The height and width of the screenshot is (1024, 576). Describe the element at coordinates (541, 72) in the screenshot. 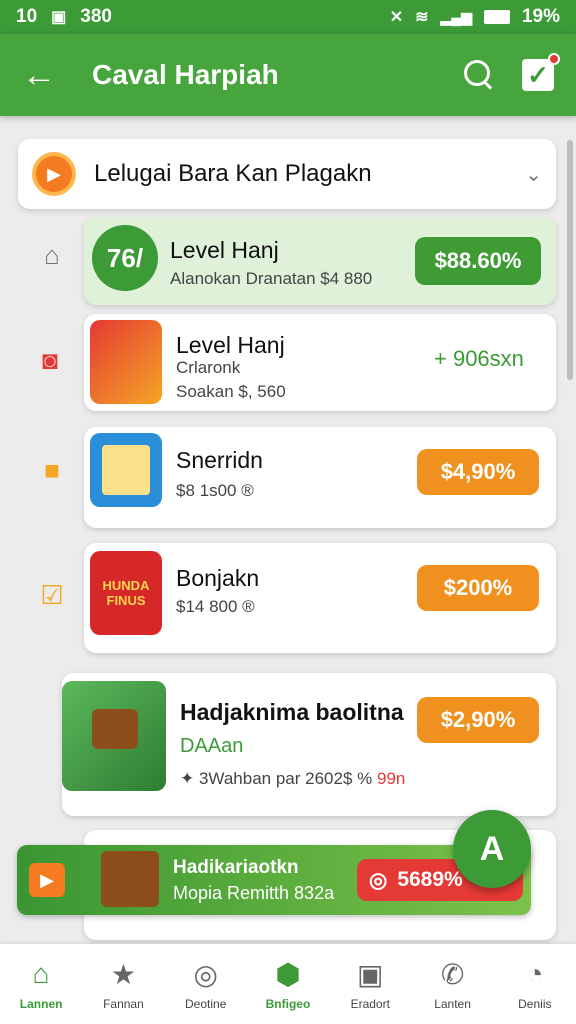

I see `checkbox-icon: ✓` at that location.